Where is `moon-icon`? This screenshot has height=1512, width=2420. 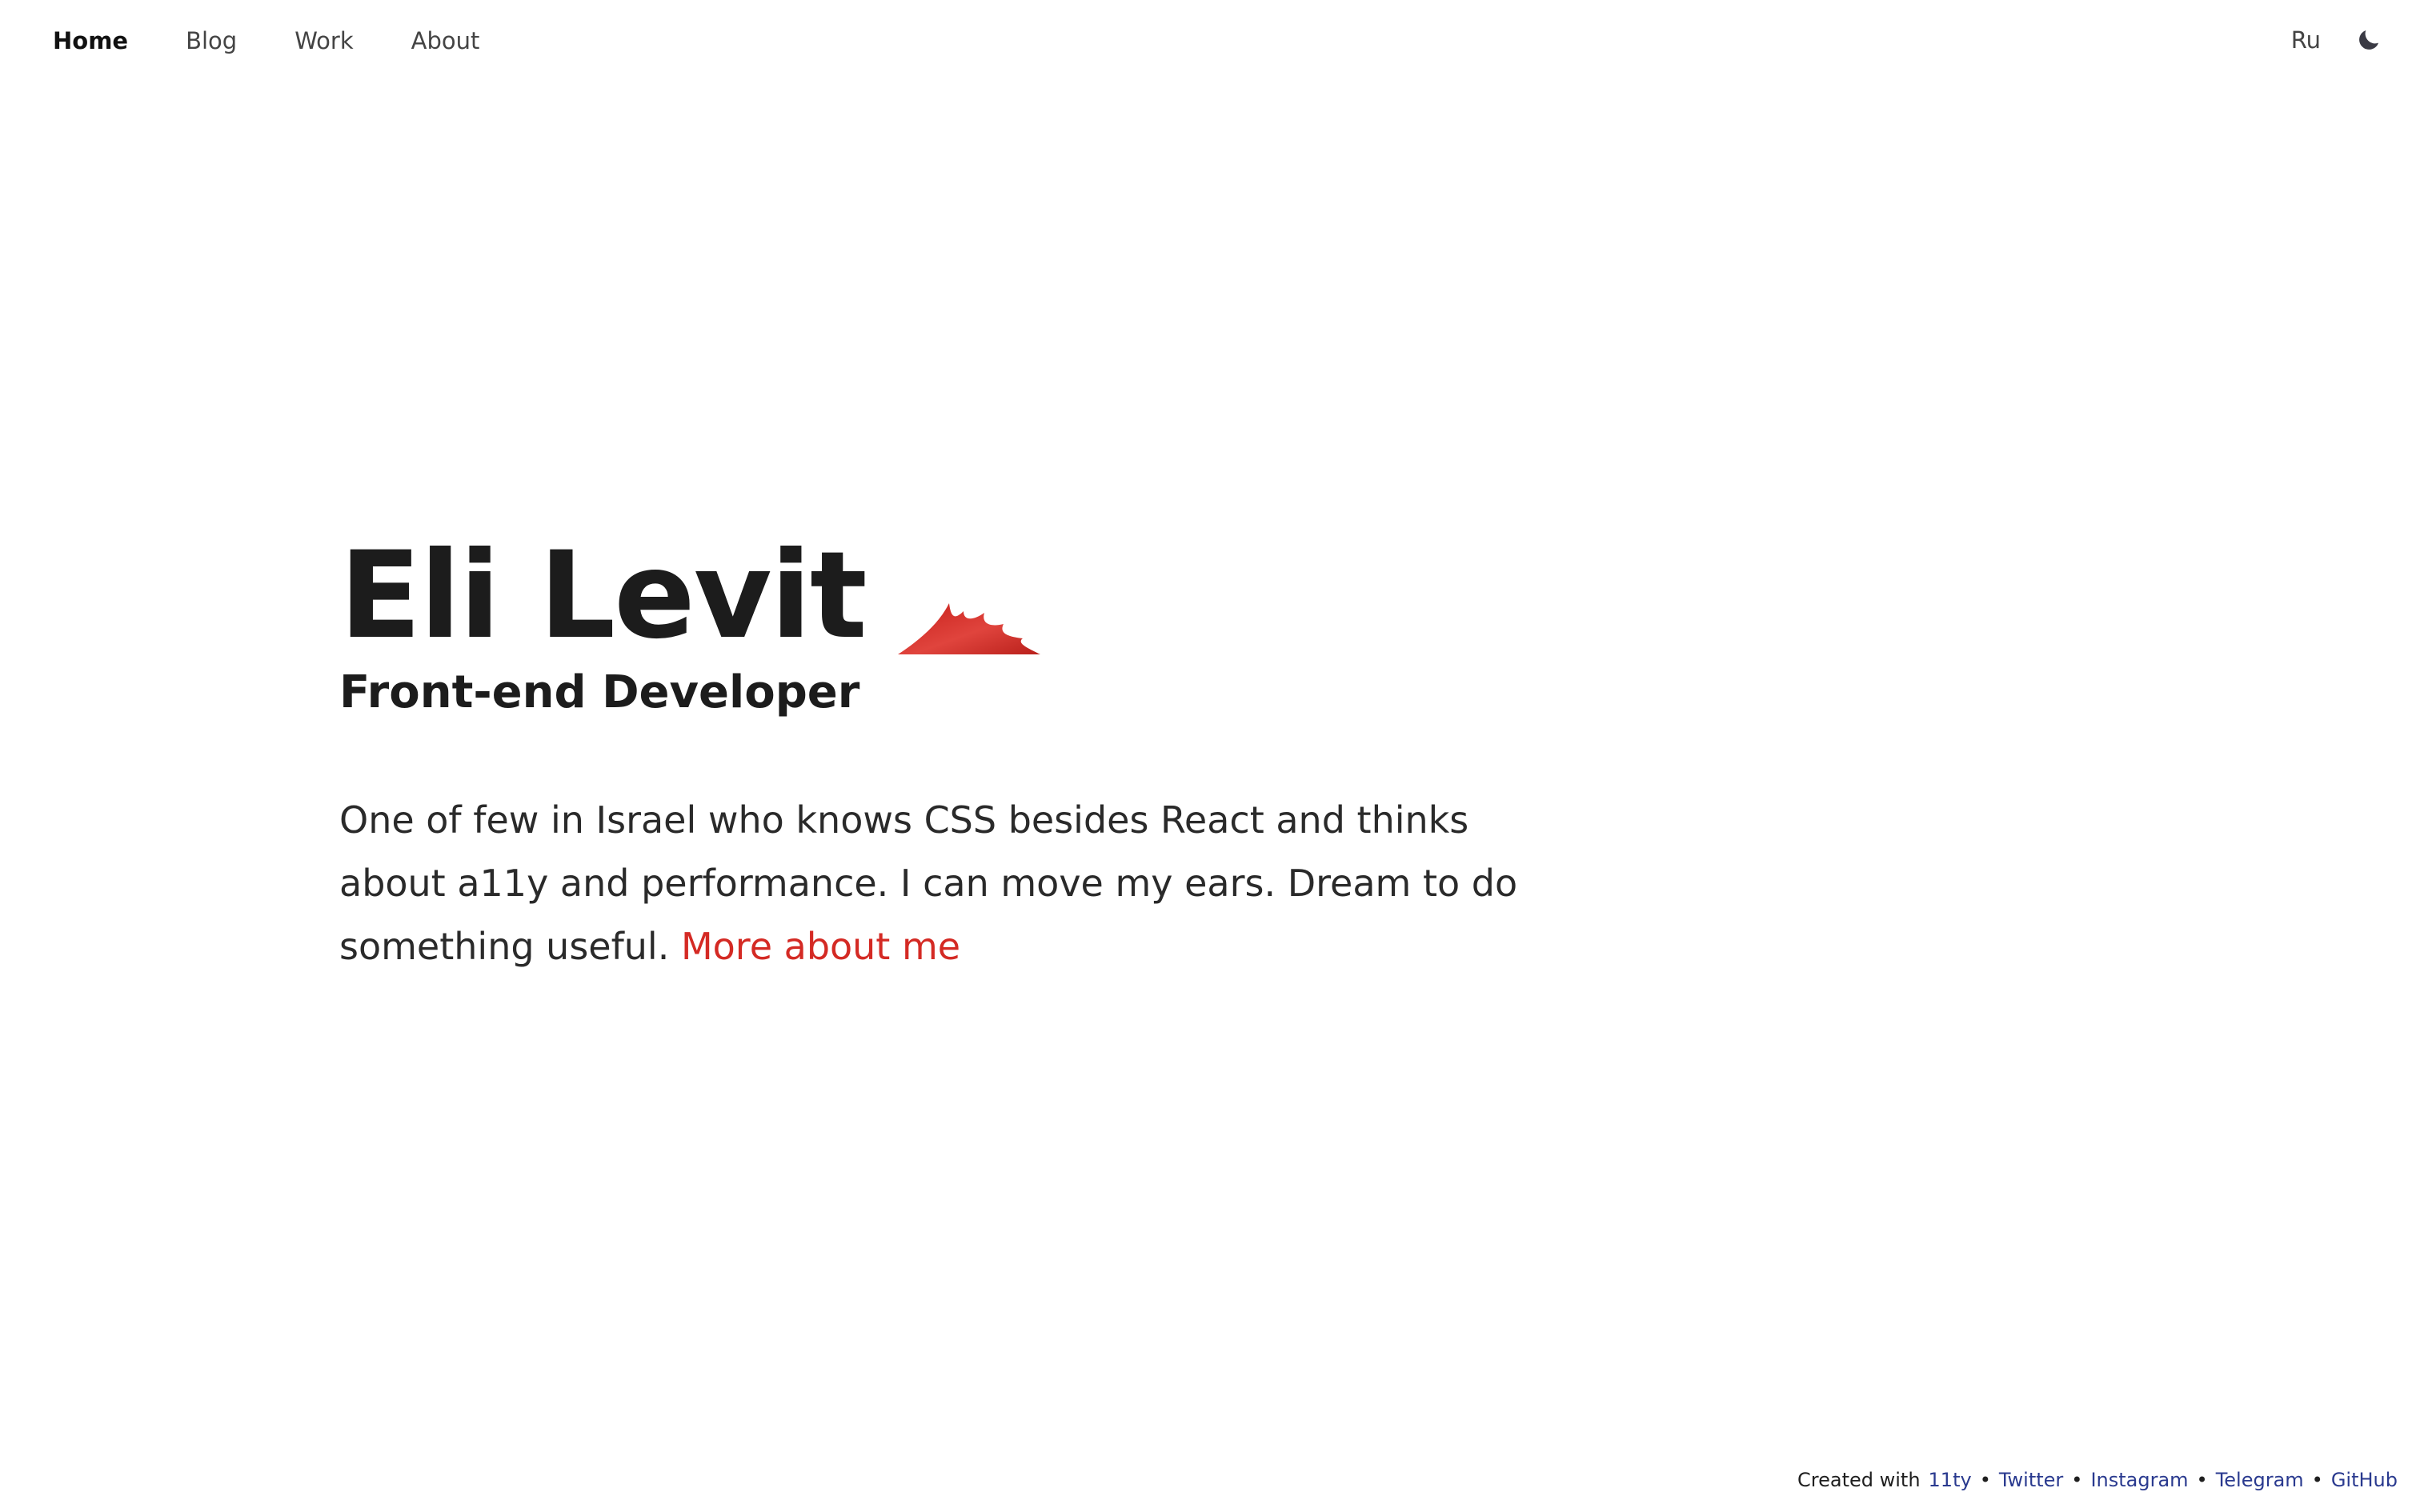 moon-icon is located at coordinates (2369, 40).